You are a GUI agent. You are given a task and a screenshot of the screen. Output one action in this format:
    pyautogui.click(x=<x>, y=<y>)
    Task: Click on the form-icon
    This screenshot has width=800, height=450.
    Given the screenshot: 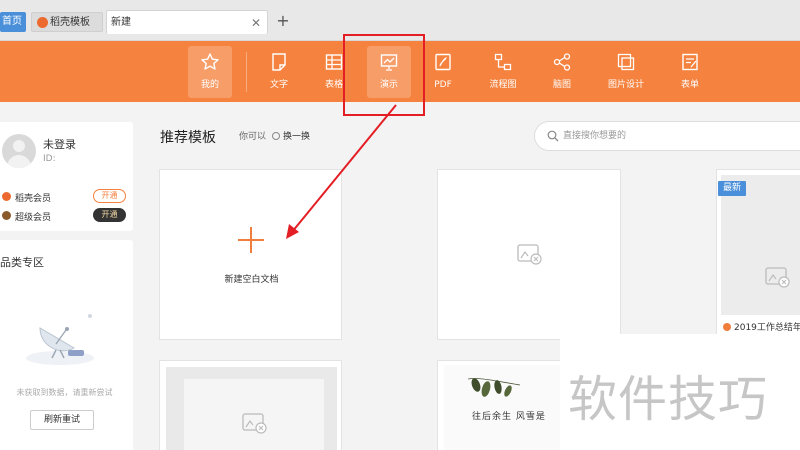 What is the action you would take?
    pyautogui.click(x=690, y=62)
    